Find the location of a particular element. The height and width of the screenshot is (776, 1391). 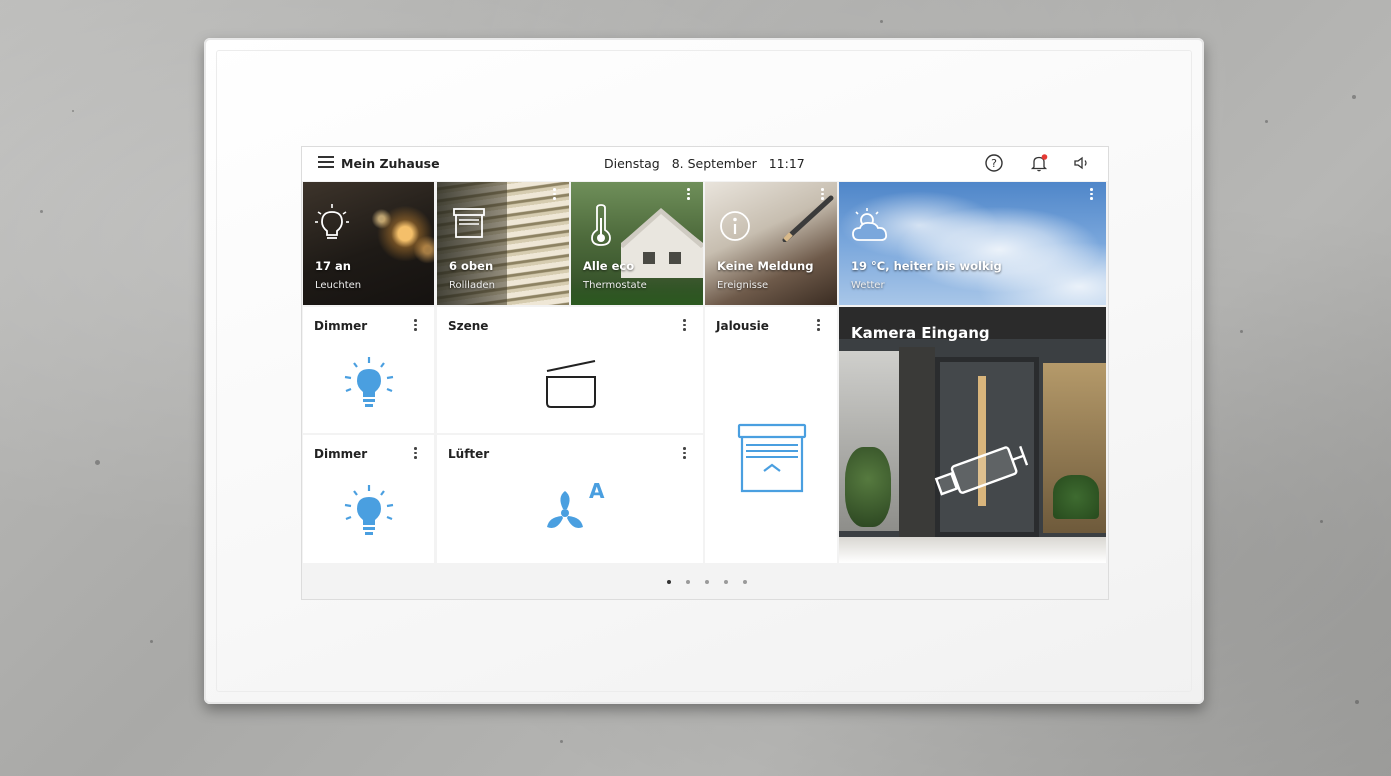

date-time: Dienstag 8. September 11:17 is located at coordinates (708, 163).